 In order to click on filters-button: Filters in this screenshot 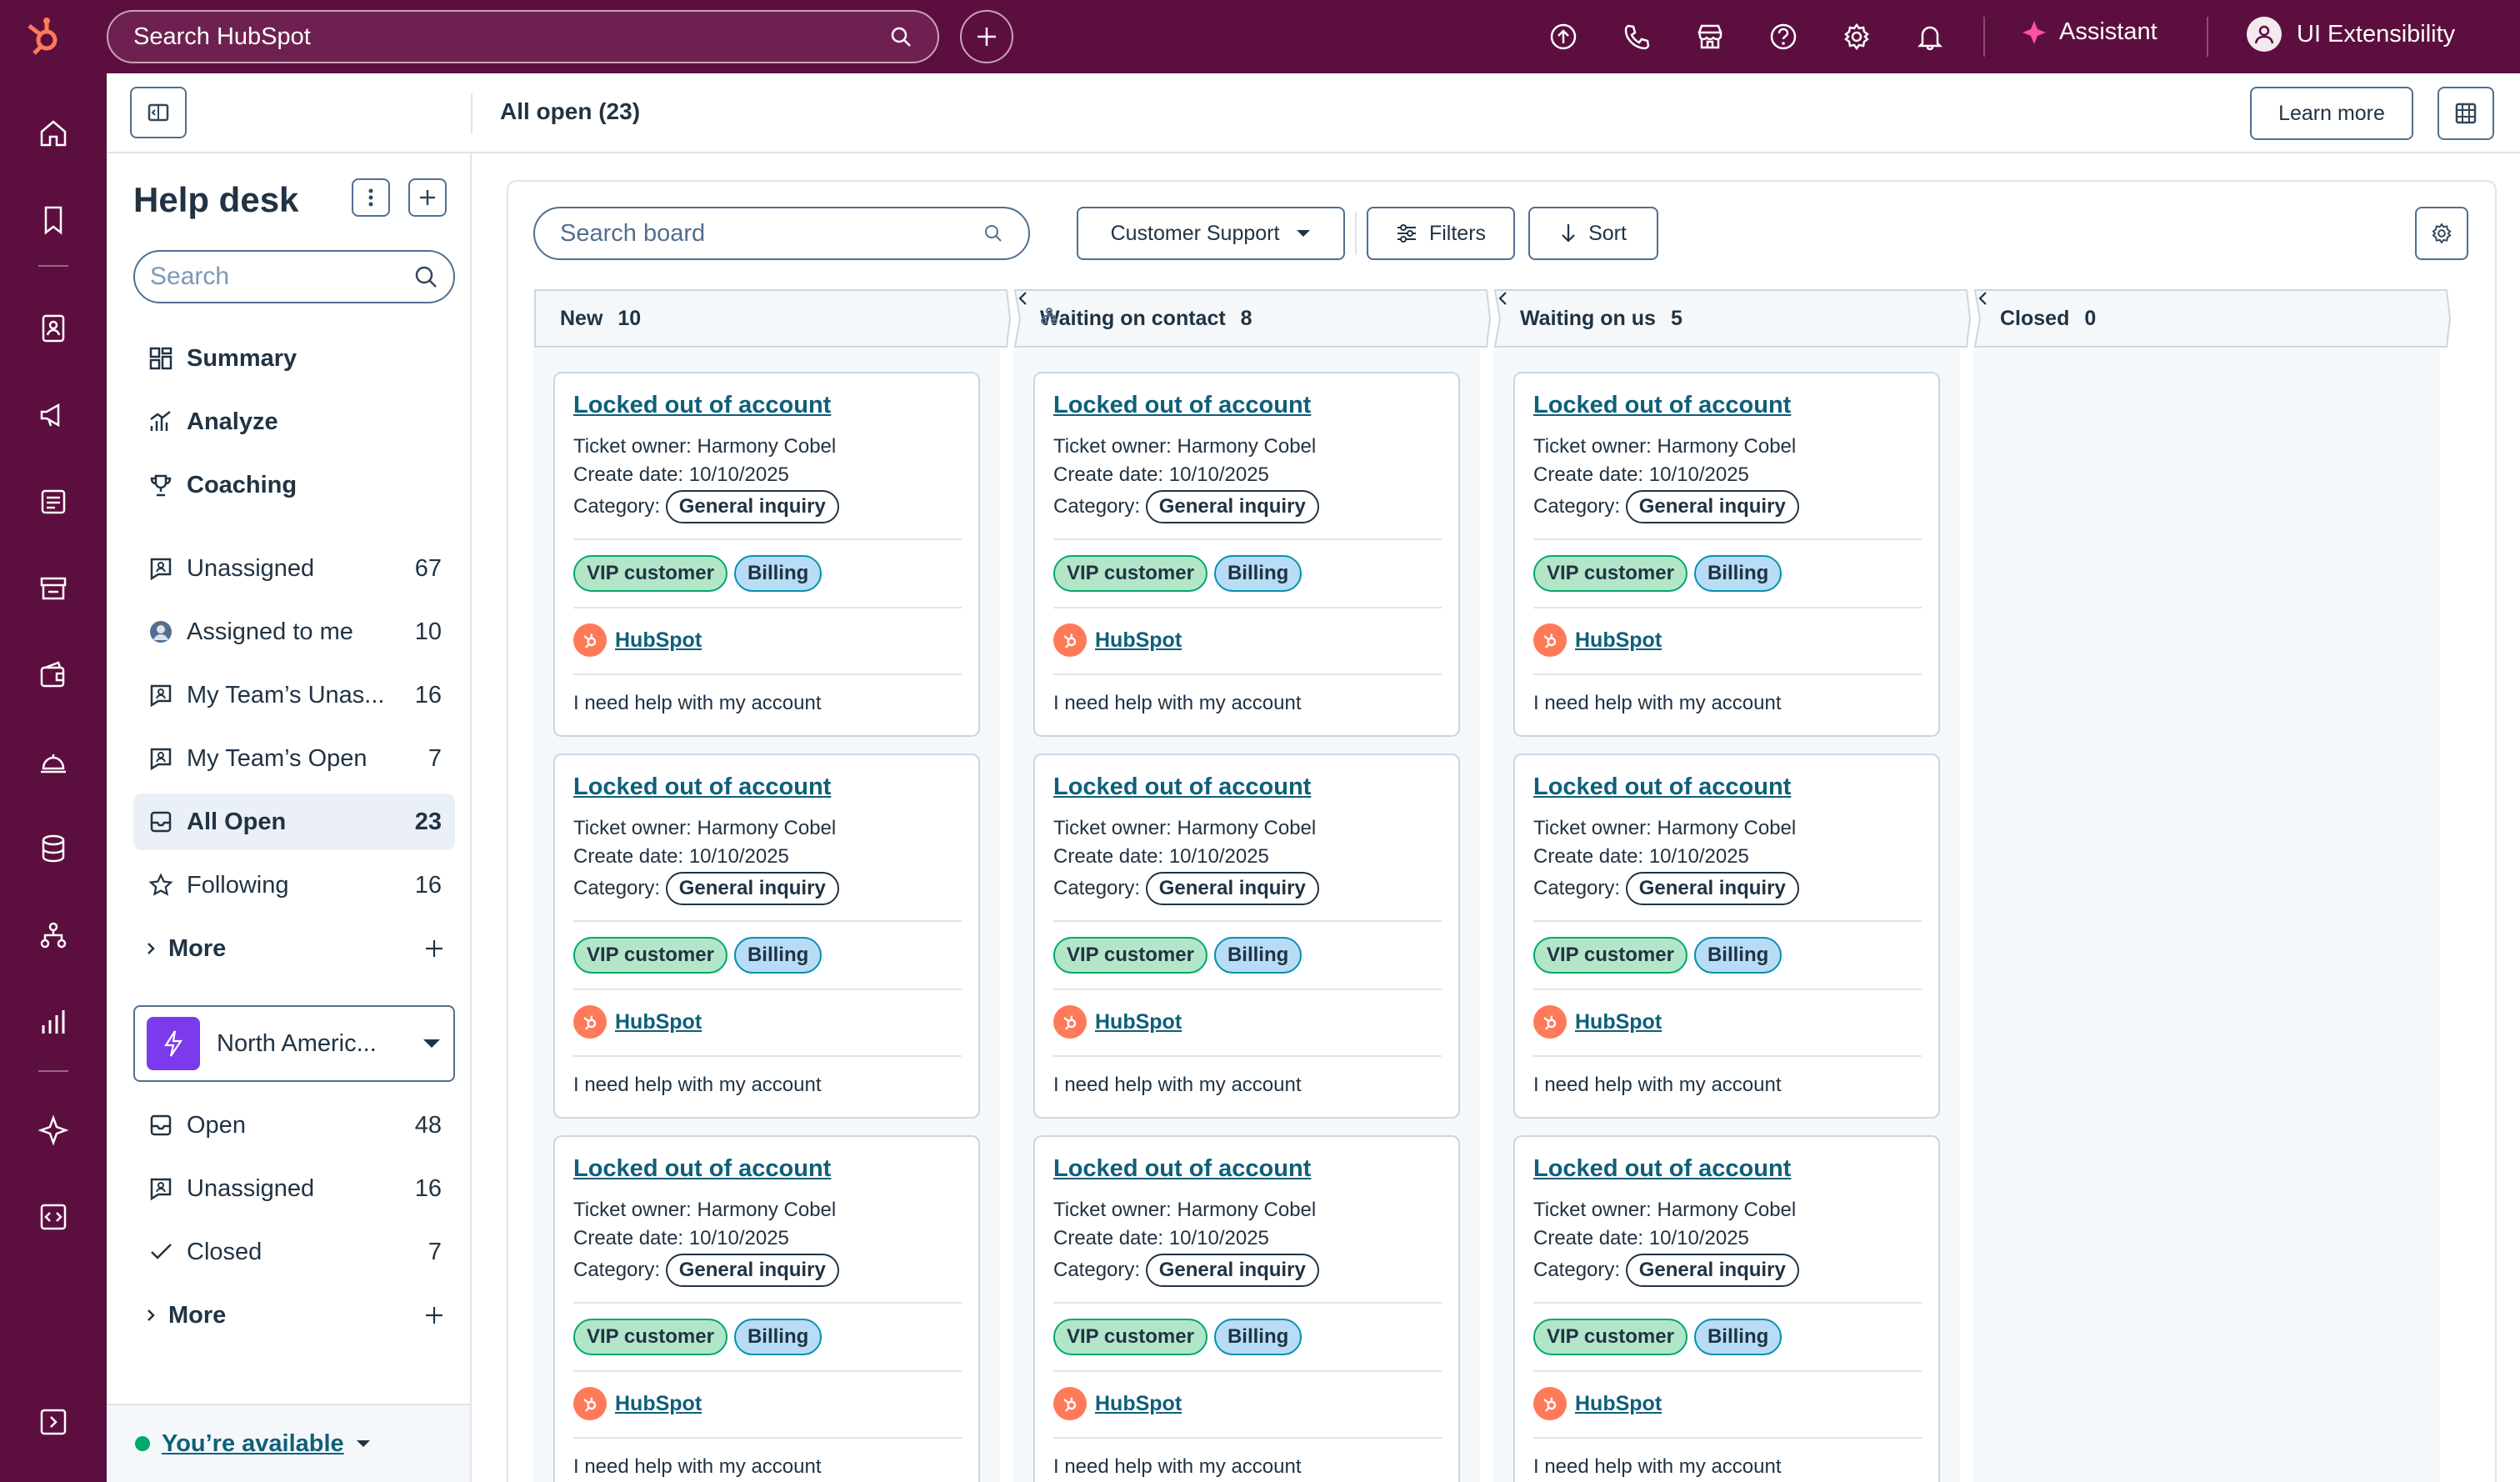, I will do `click(1441, 234)`.